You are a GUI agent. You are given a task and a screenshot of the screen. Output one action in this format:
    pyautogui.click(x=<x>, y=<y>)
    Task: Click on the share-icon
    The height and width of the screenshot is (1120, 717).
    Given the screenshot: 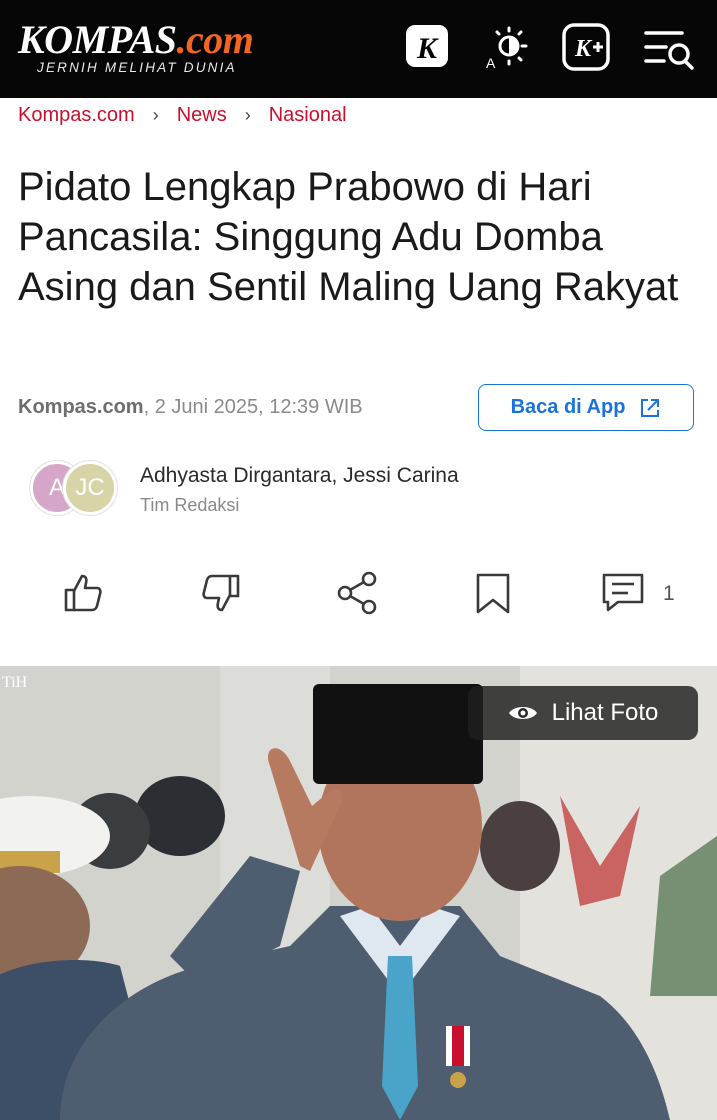 What is the action you would take?
    pyautogui.click(x=357, y=593)
    